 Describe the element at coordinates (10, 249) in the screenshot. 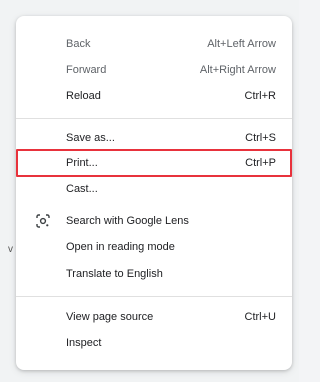

I see `page-text-fragment: v` at that location.